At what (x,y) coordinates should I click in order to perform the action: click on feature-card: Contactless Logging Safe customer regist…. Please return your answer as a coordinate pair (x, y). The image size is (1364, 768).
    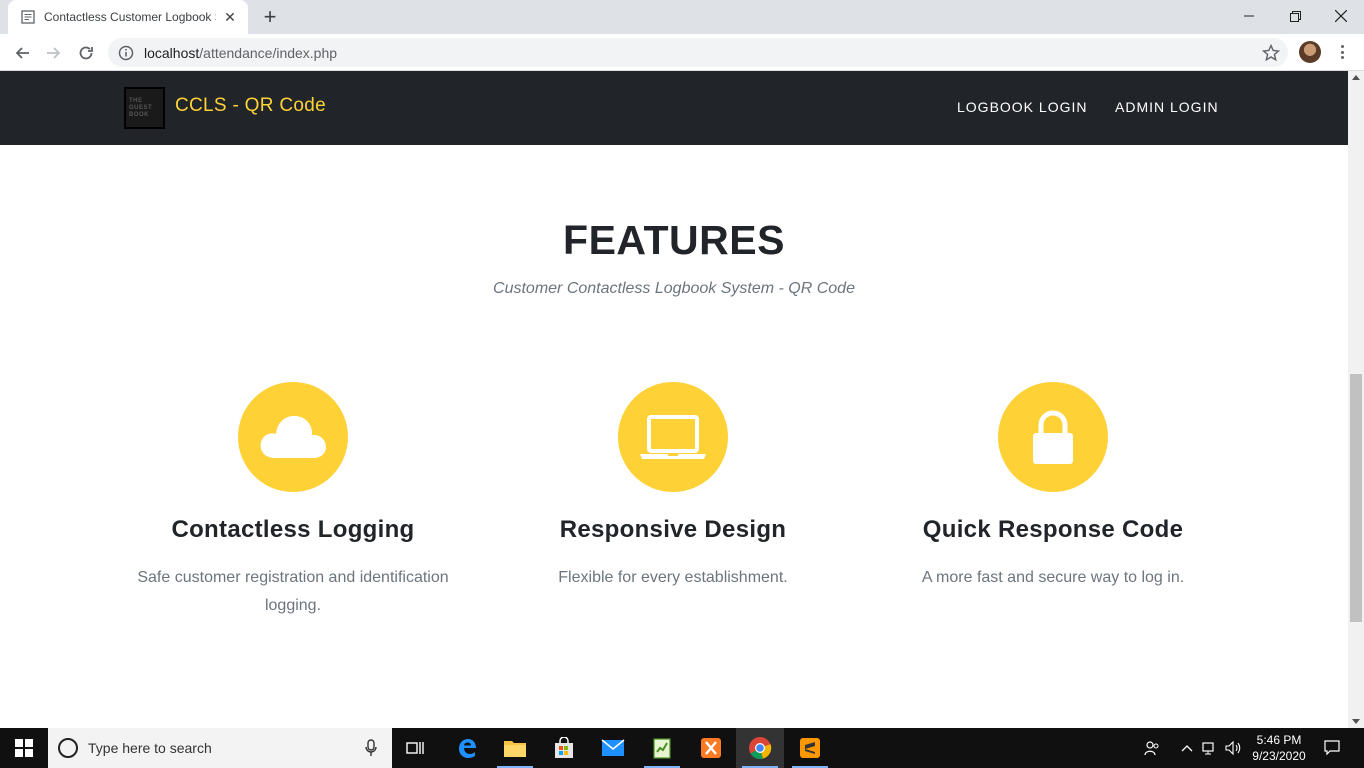
    Looking at the image, I should click on (293, 501).